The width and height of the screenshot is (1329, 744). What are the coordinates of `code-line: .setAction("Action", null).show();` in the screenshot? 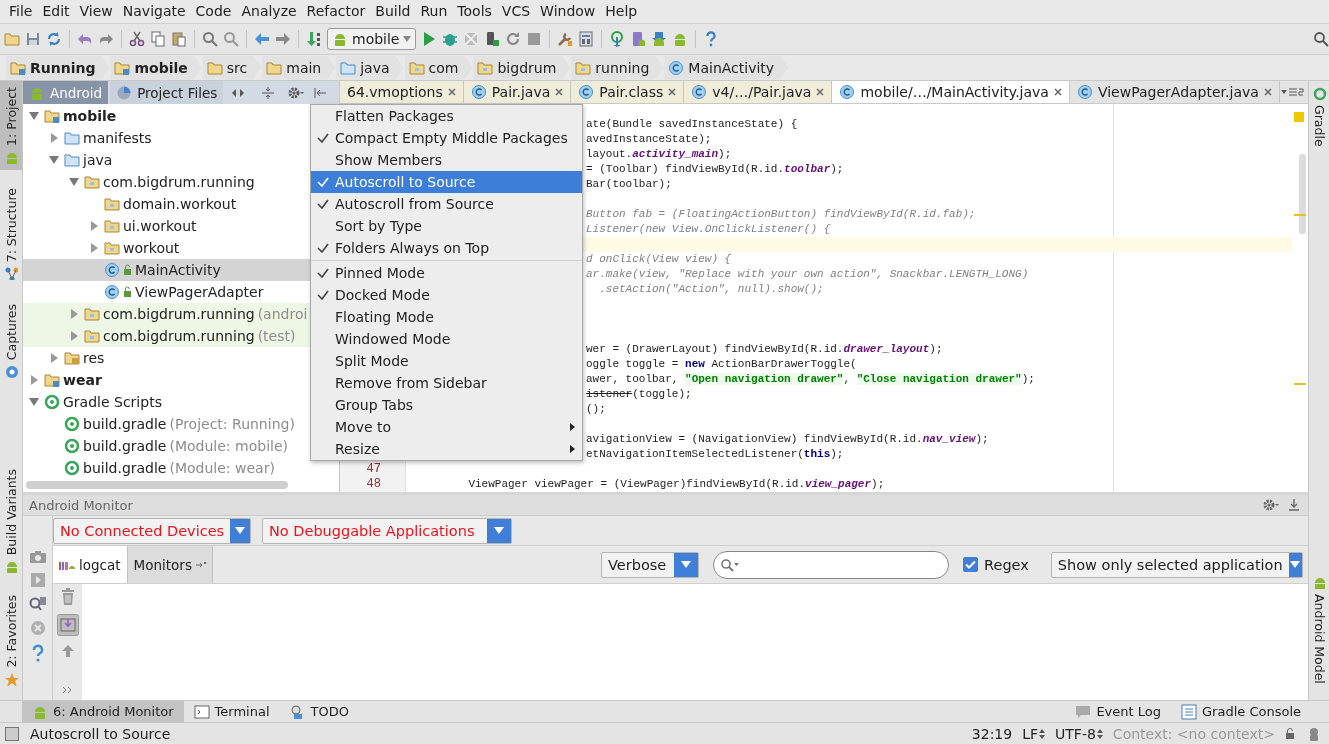 It's located at (711, 289).